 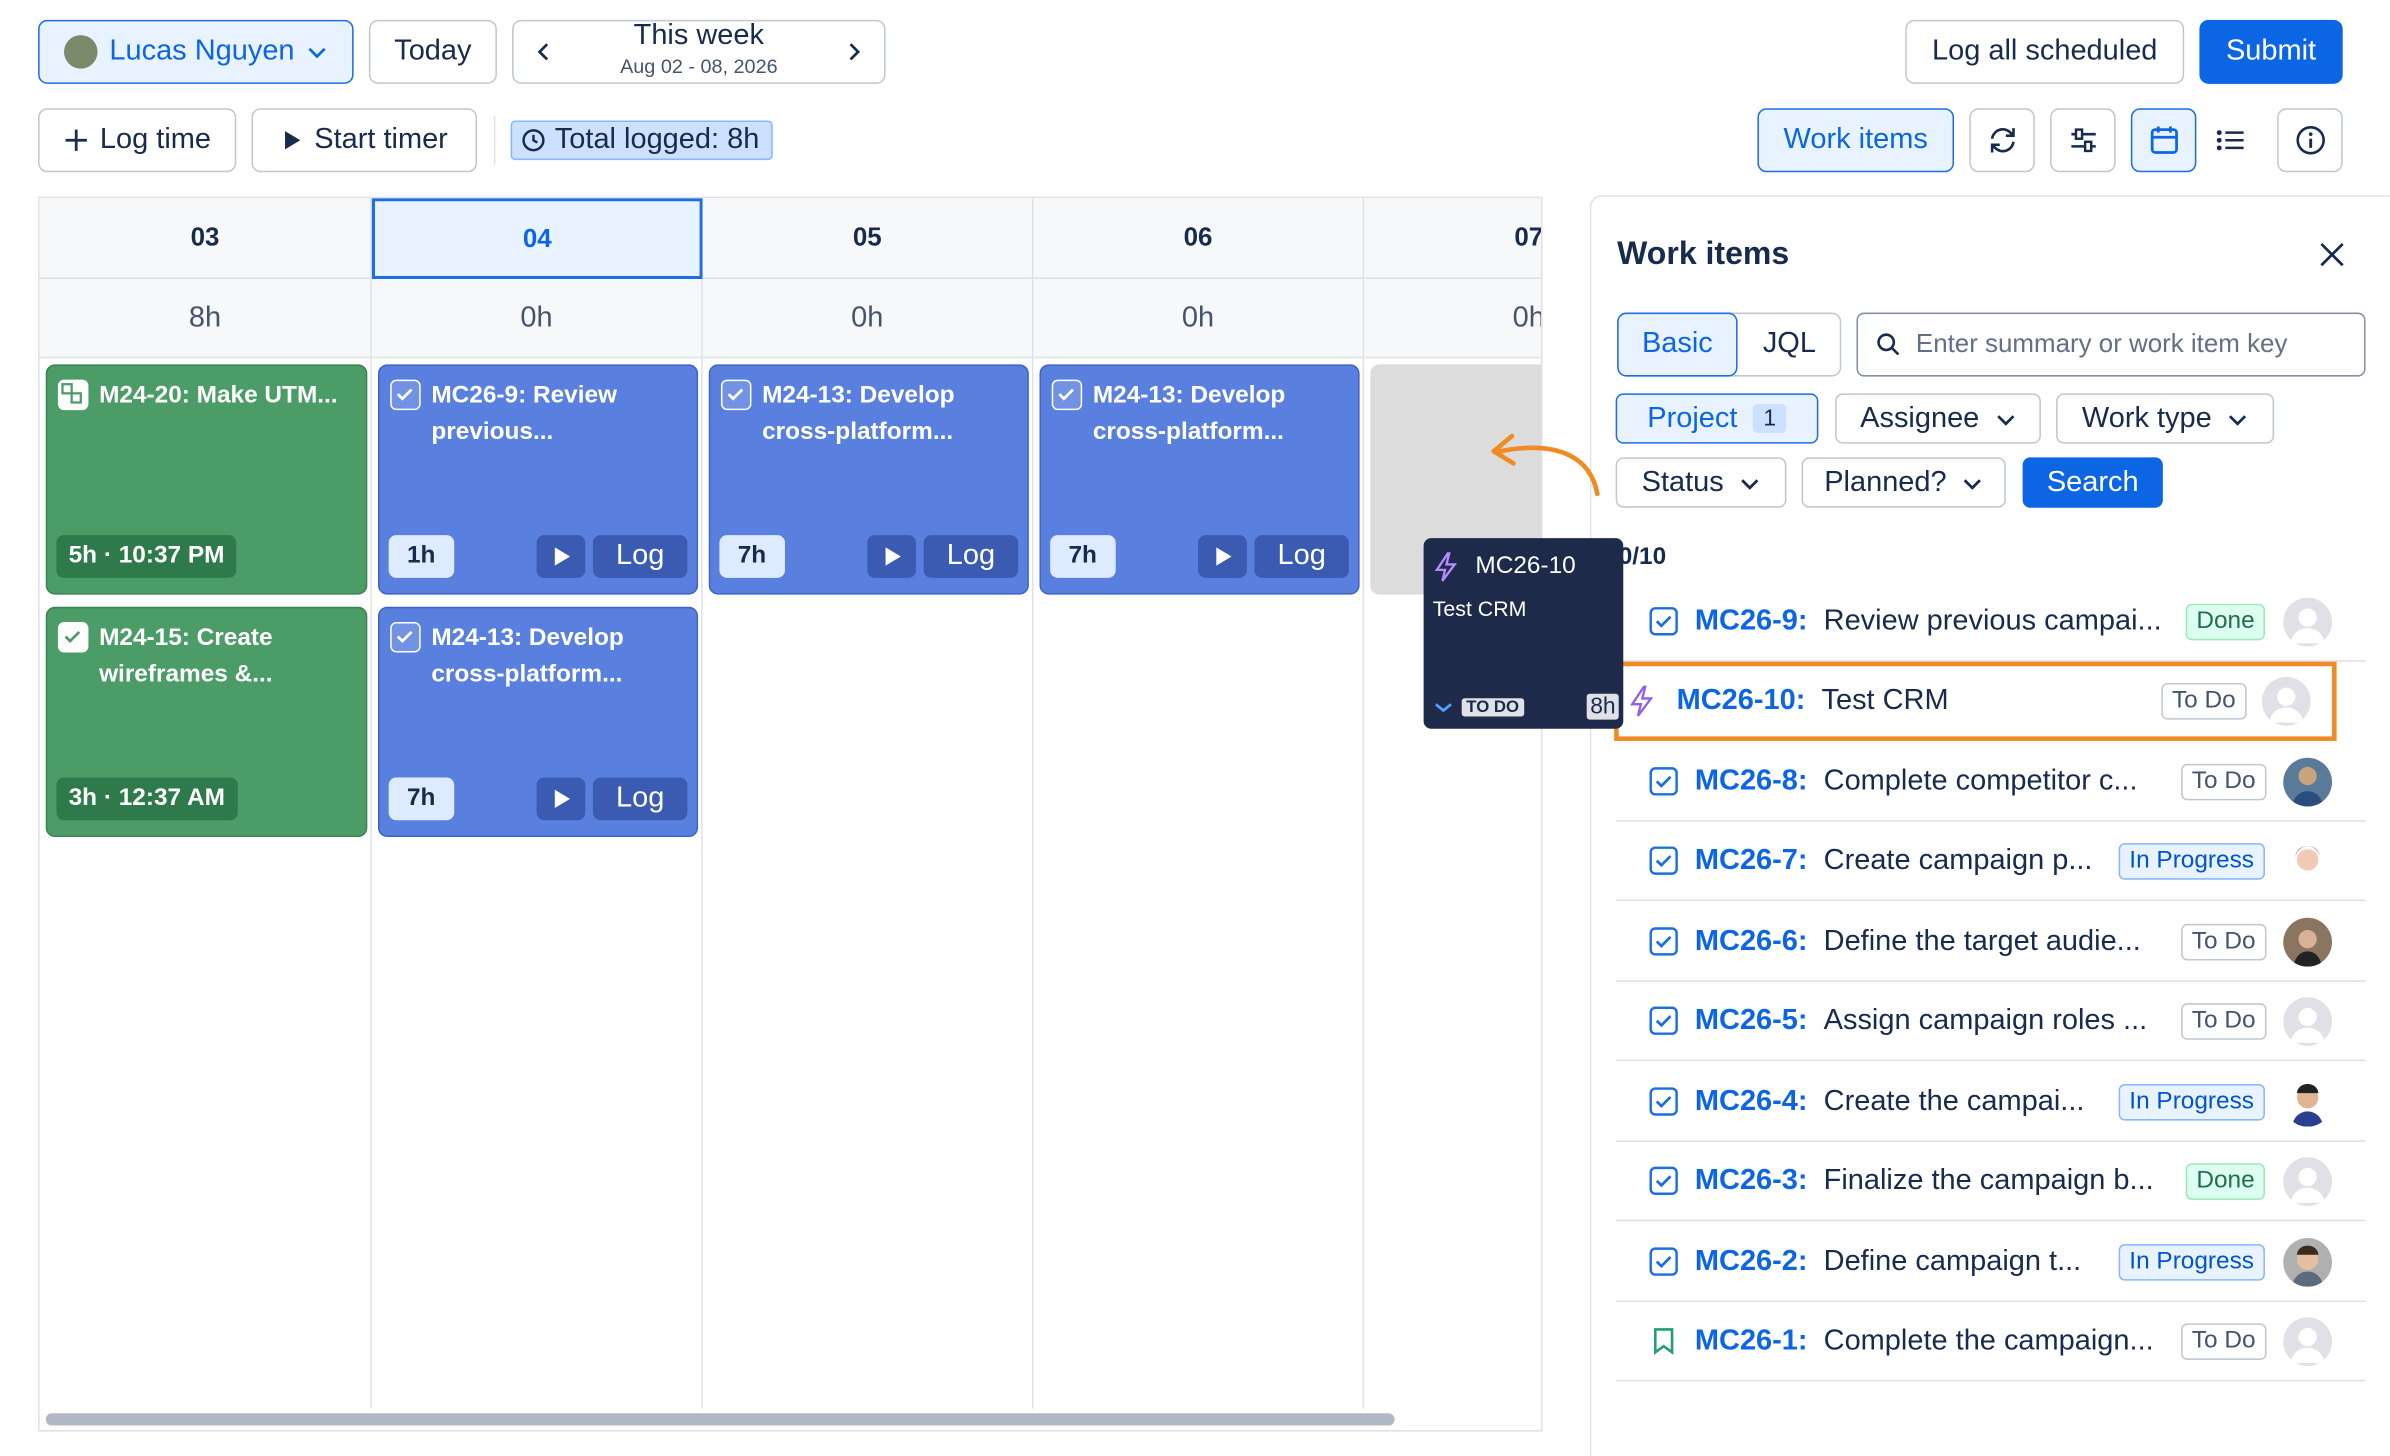 I want to click on week-label: This week, so click(x=699, y=35).